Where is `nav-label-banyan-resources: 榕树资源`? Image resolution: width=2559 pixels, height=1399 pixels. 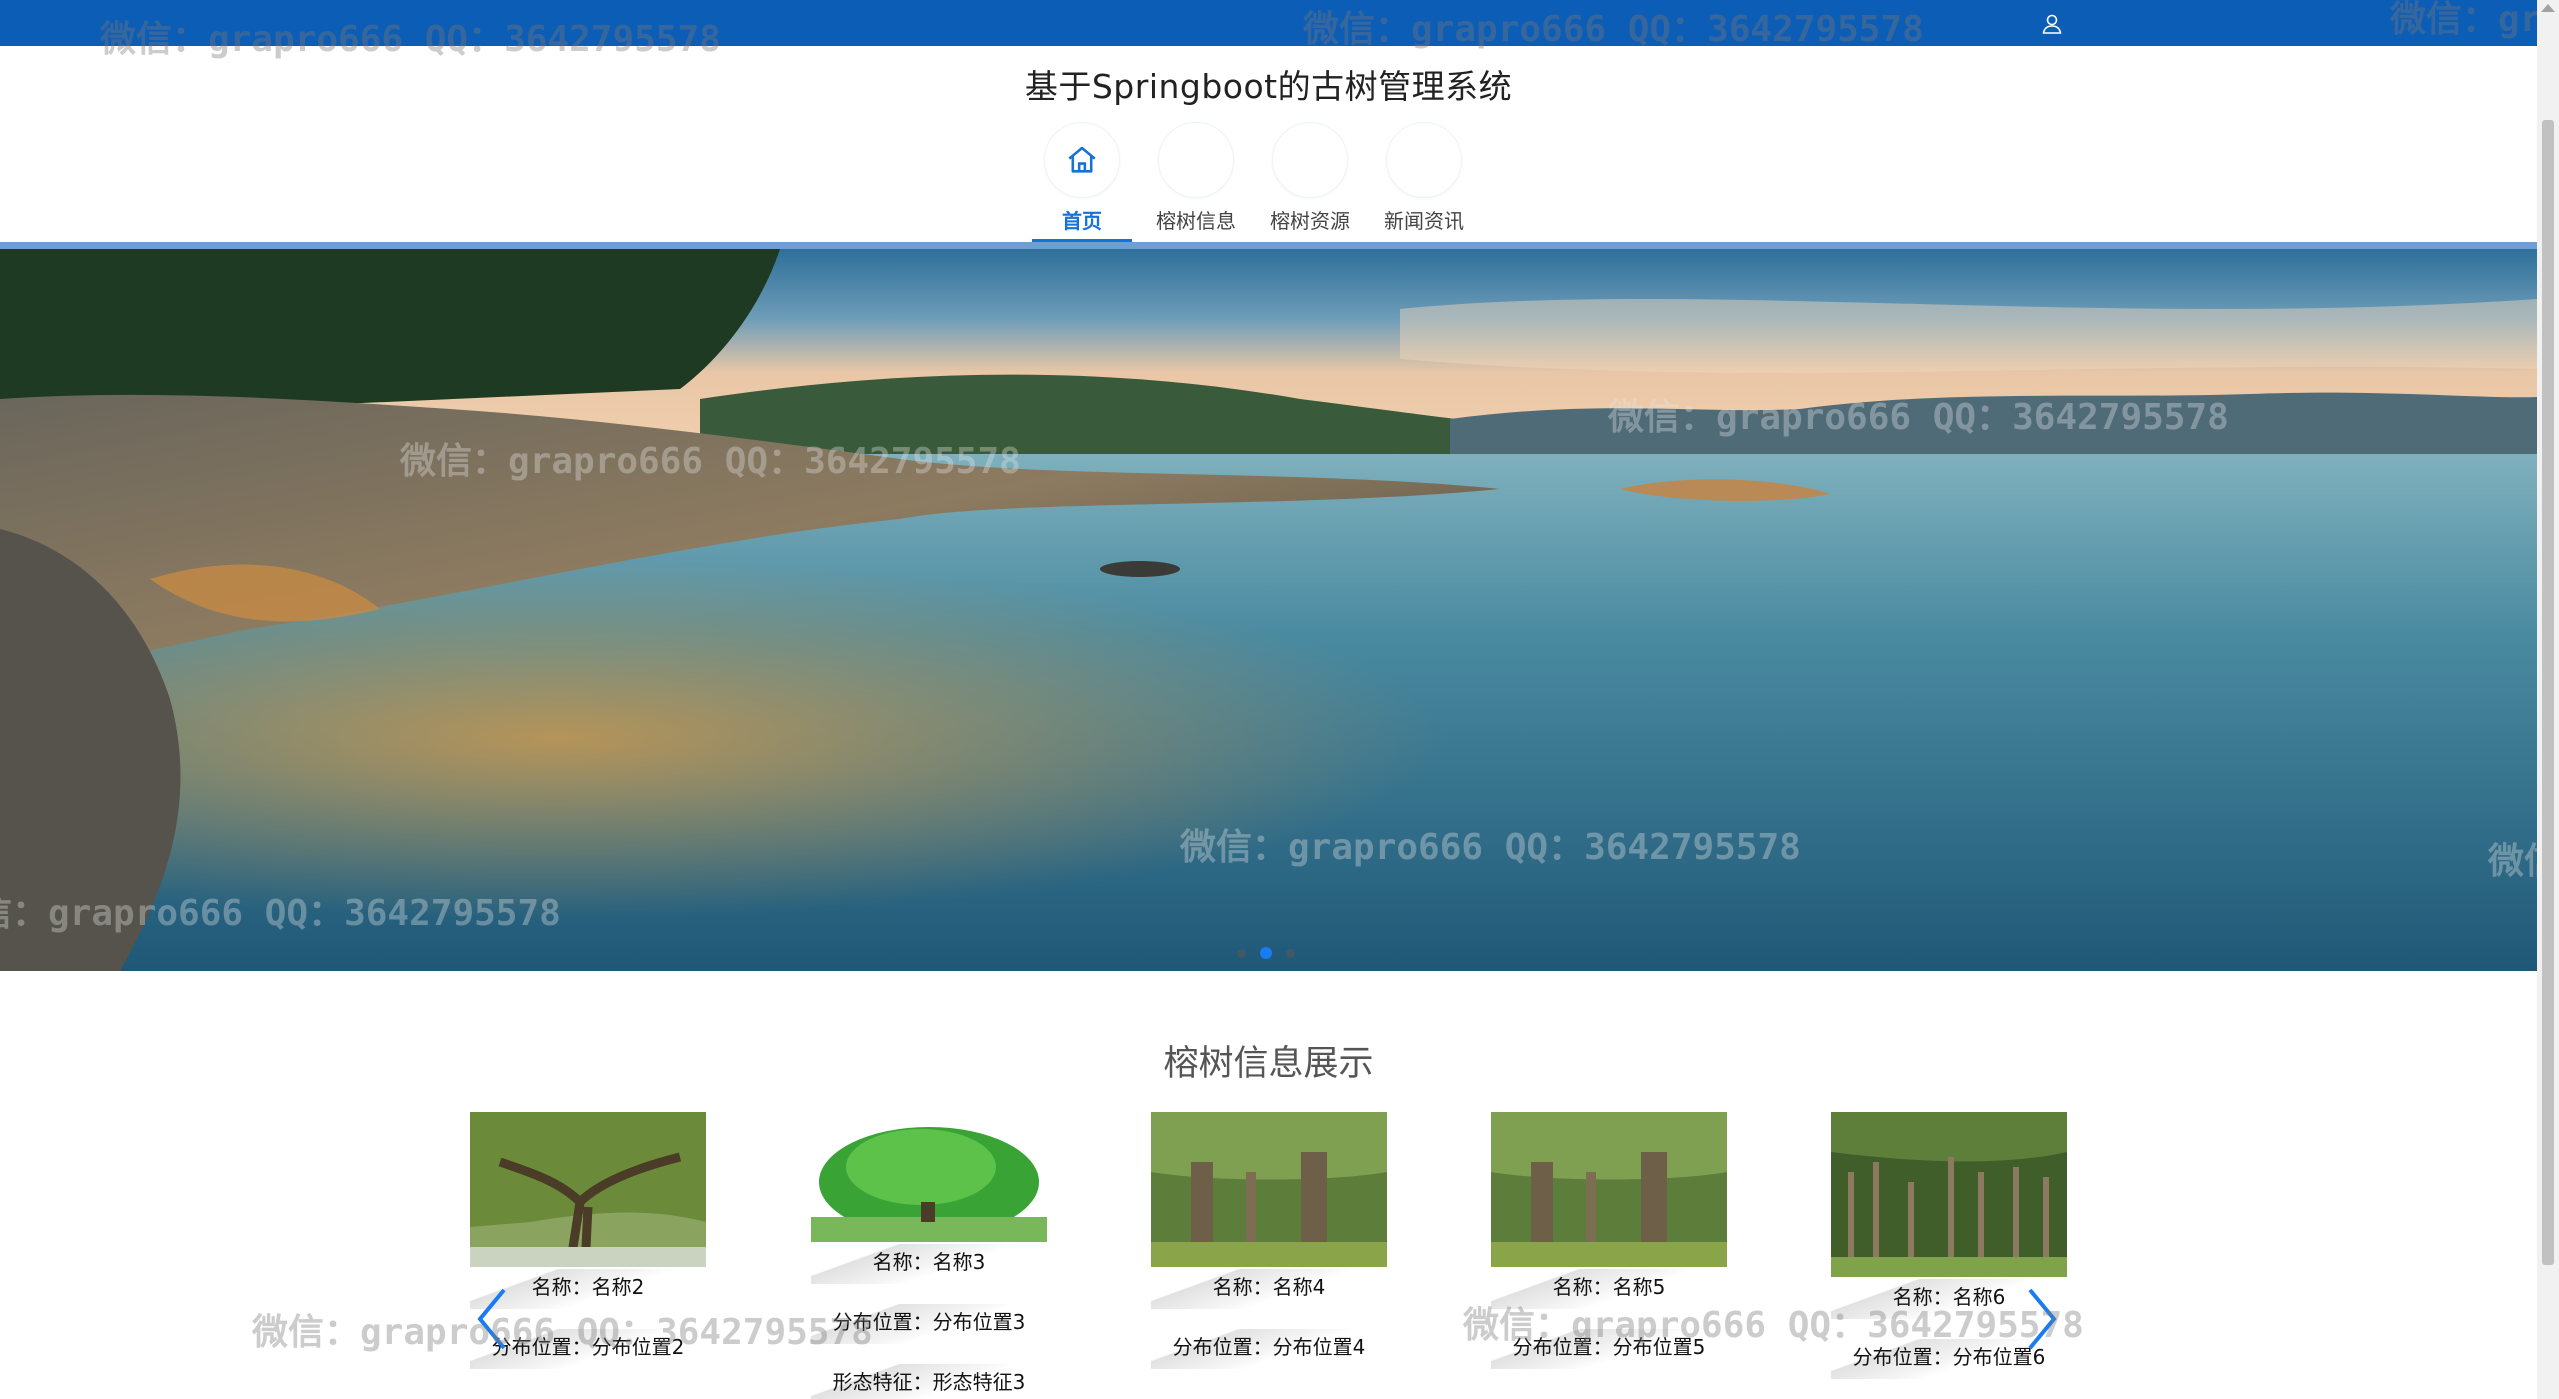
nav-label-banyan-resources: 榕树资源 is located at coordinates (1310, 221).